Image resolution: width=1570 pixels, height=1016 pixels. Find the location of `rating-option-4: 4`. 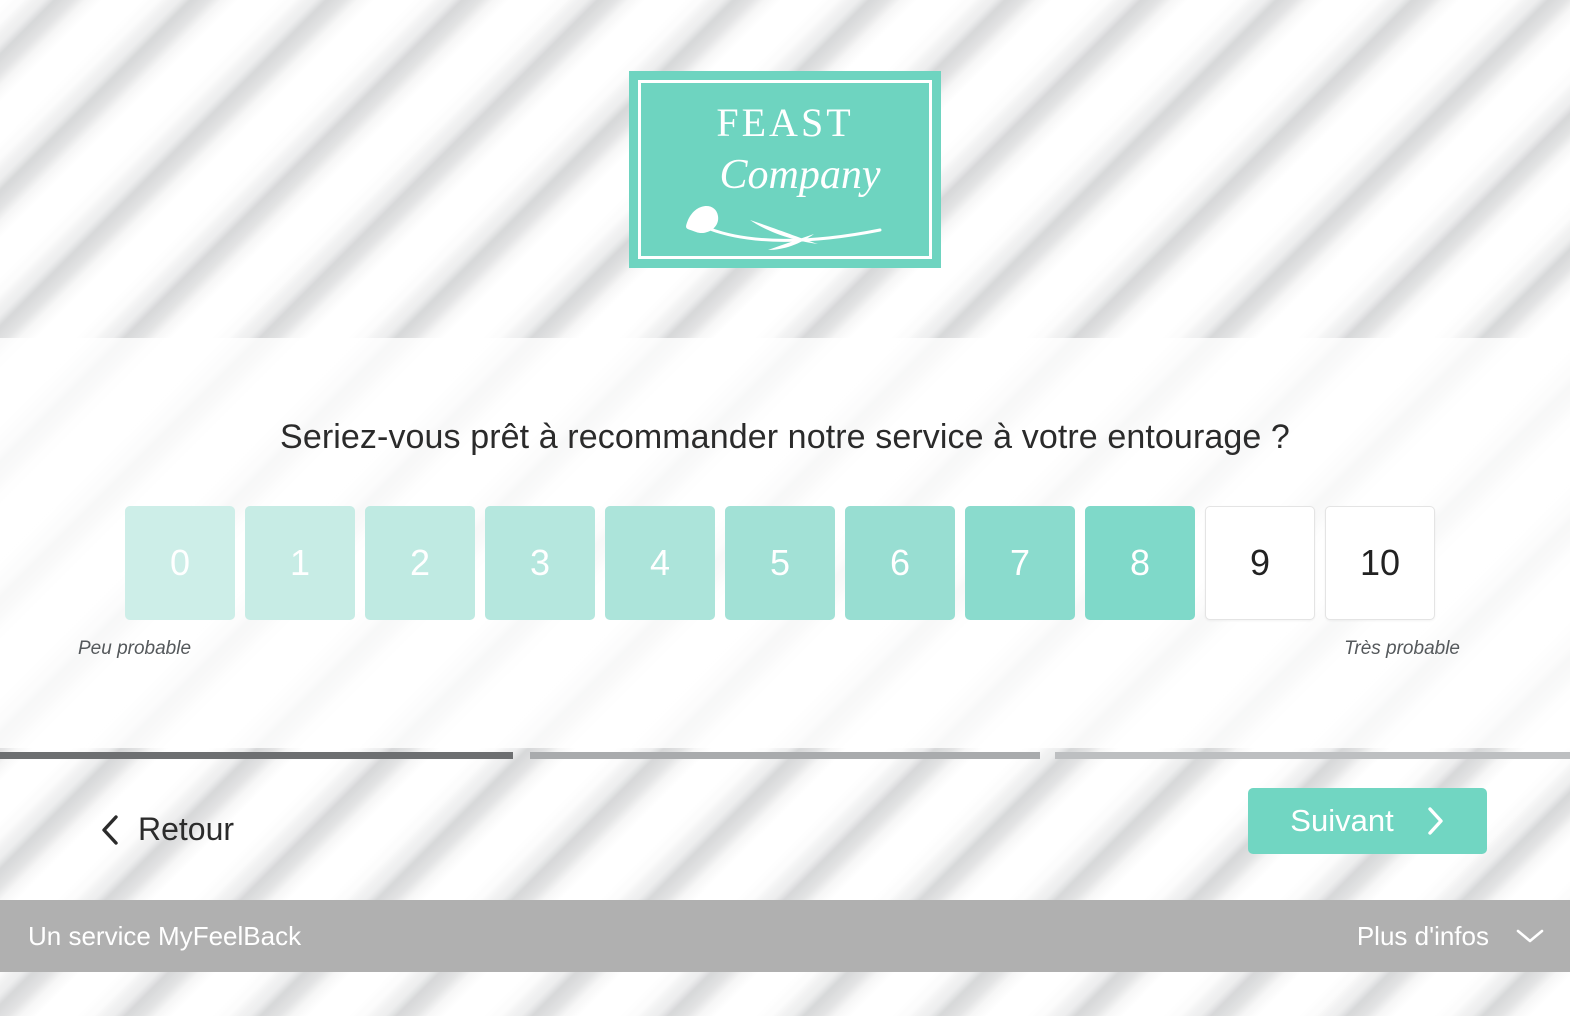

rating-option-4: 4 is located at coordinates (660, 563).